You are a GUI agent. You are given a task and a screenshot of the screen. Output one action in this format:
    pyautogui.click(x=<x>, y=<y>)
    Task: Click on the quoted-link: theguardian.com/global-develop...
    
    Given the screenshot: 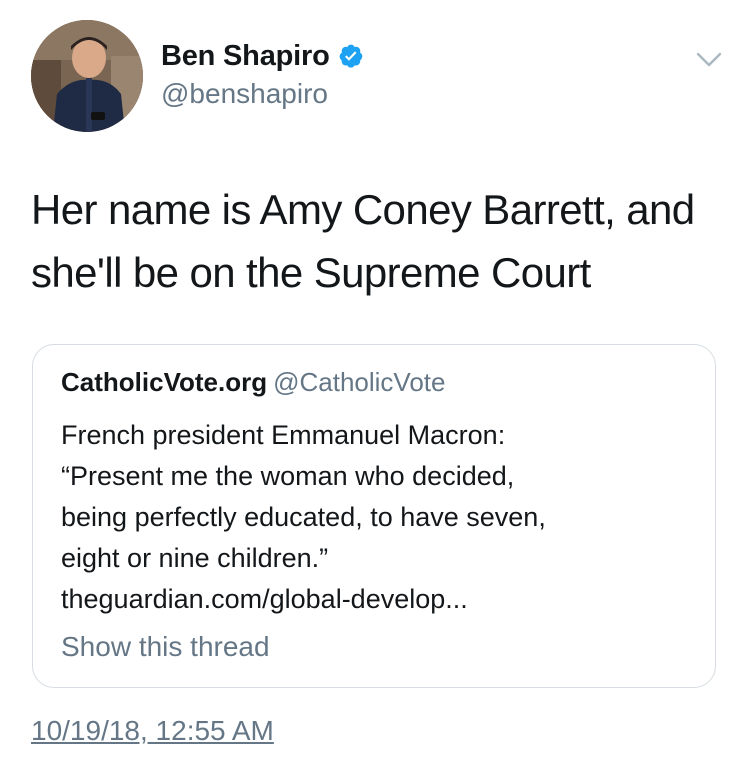 What is the action you would take?
    pyautogui.click(x=381, y=599)
    